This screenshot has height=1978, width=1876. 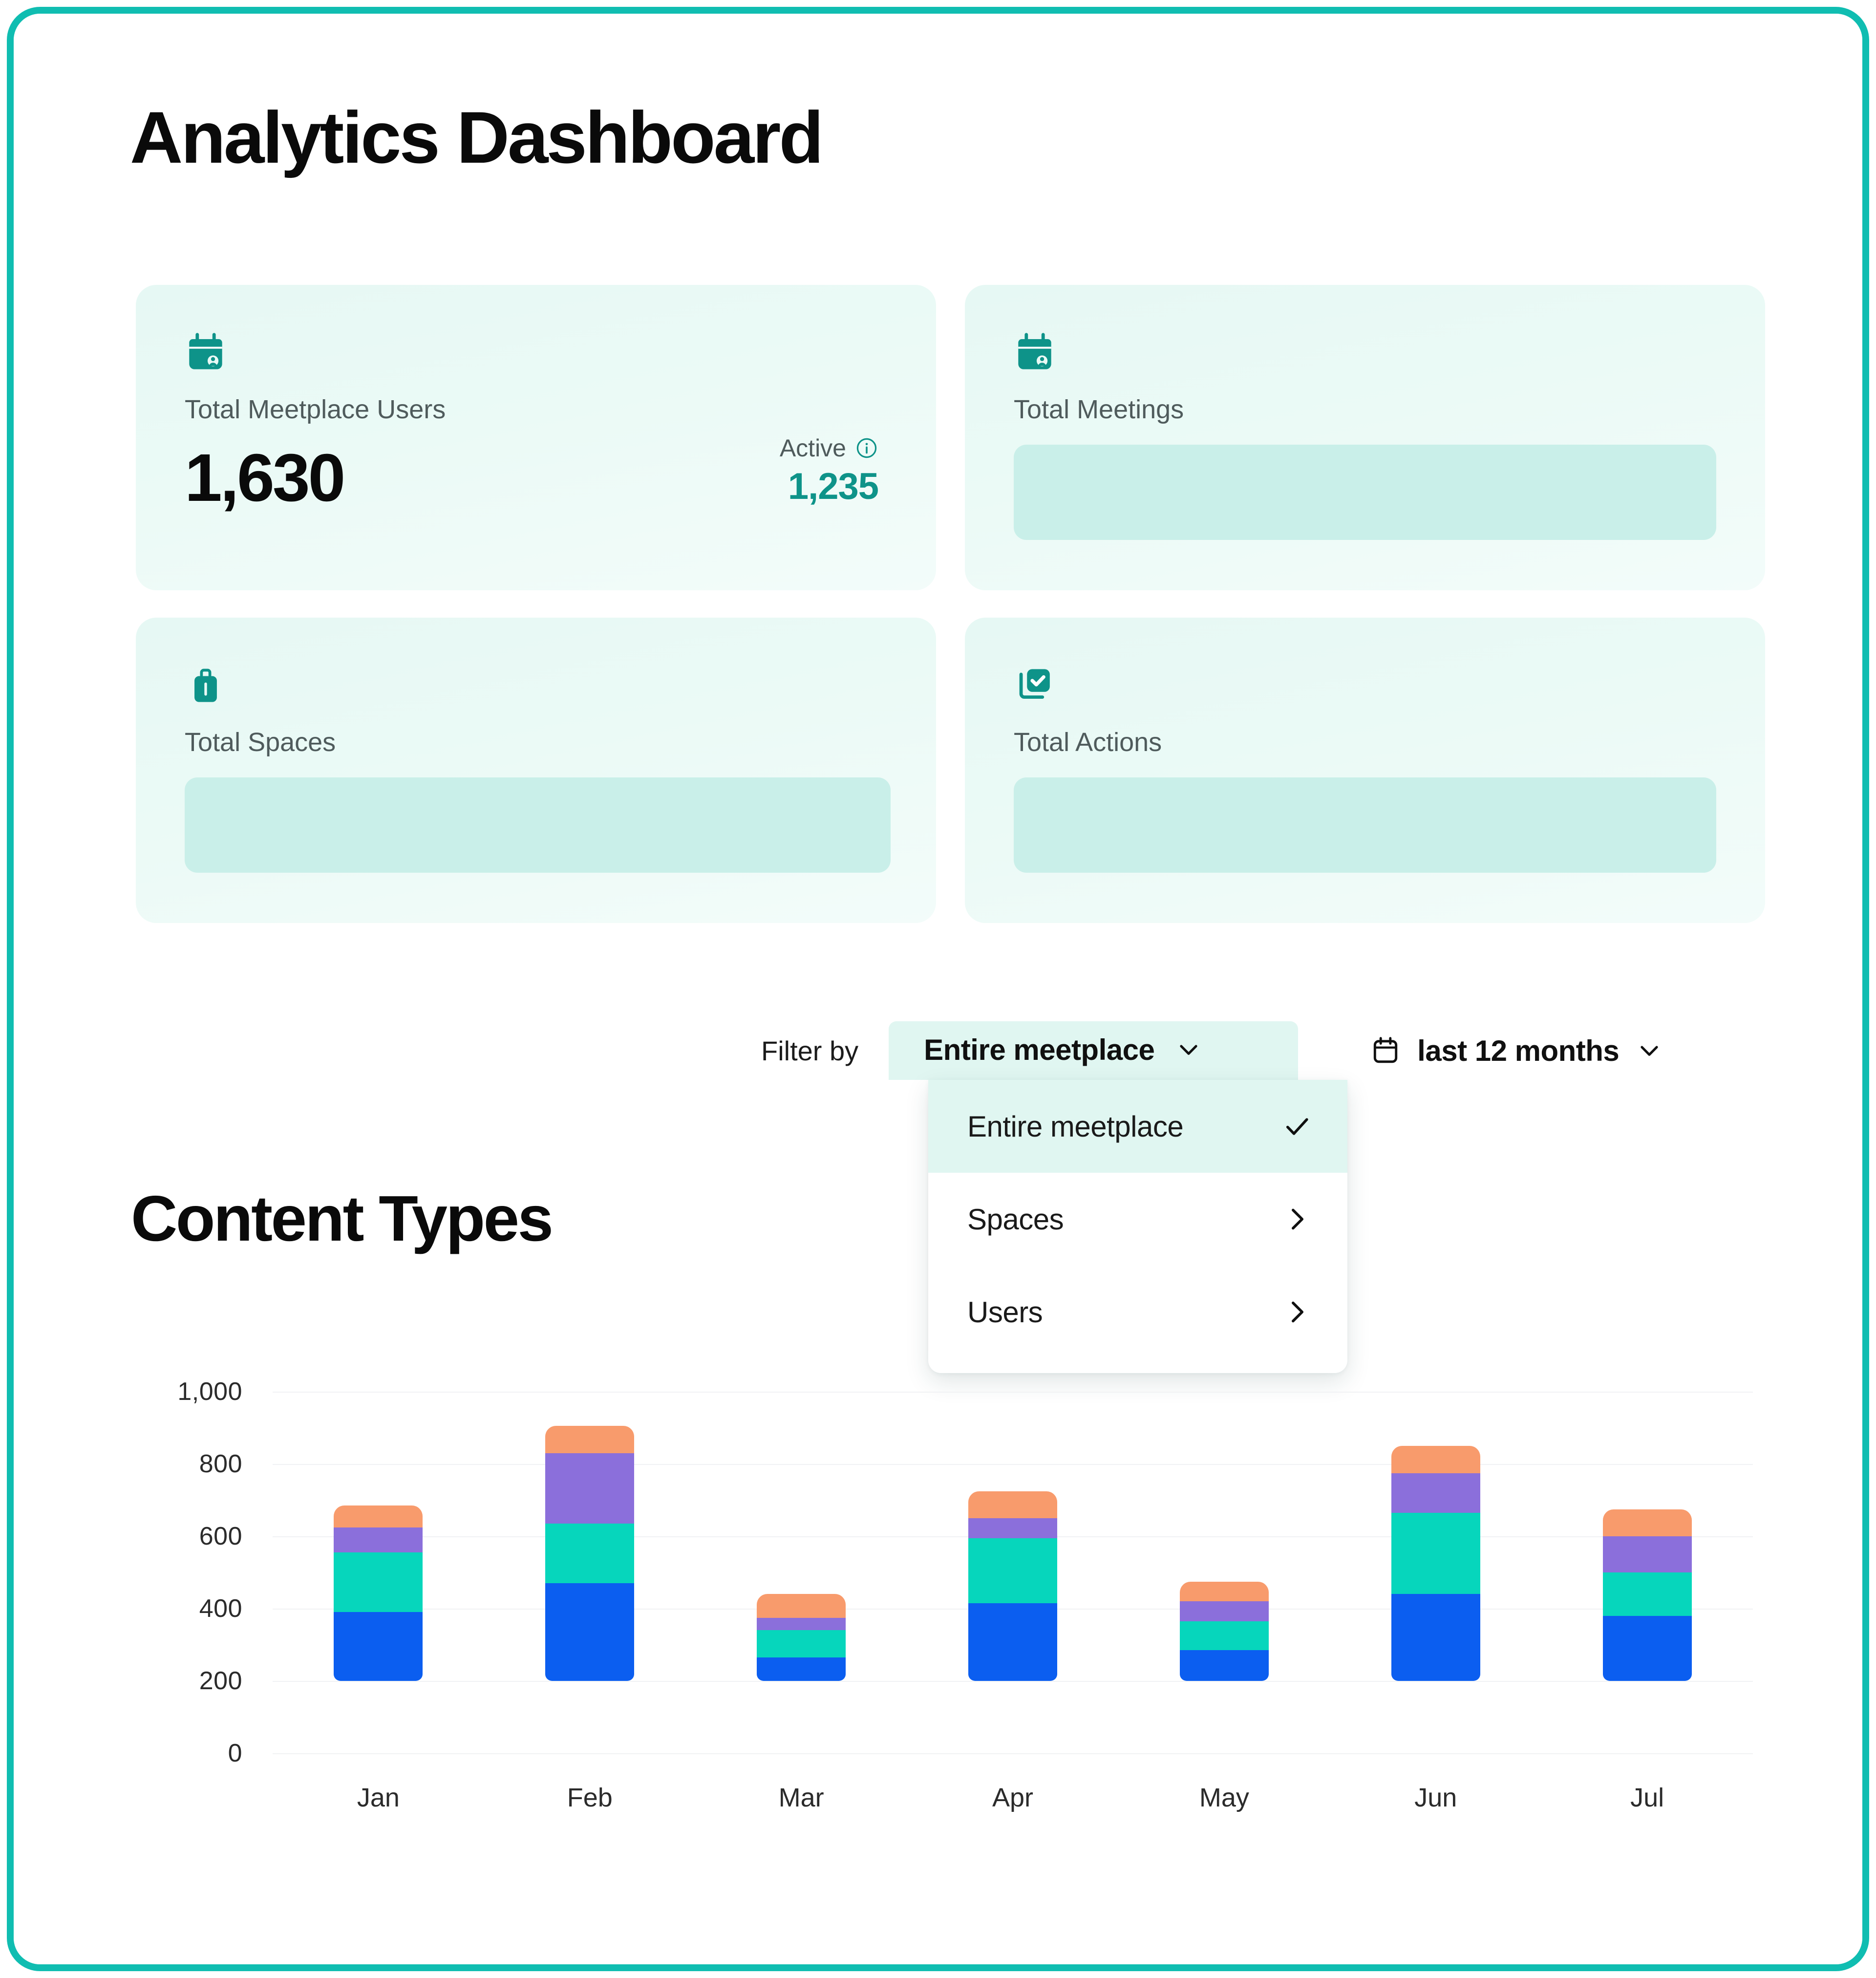 What do you see at coordinates (1034, 684) in the screenshot?
I see `checked-documents-icon` at bounding box center [1034, 684].